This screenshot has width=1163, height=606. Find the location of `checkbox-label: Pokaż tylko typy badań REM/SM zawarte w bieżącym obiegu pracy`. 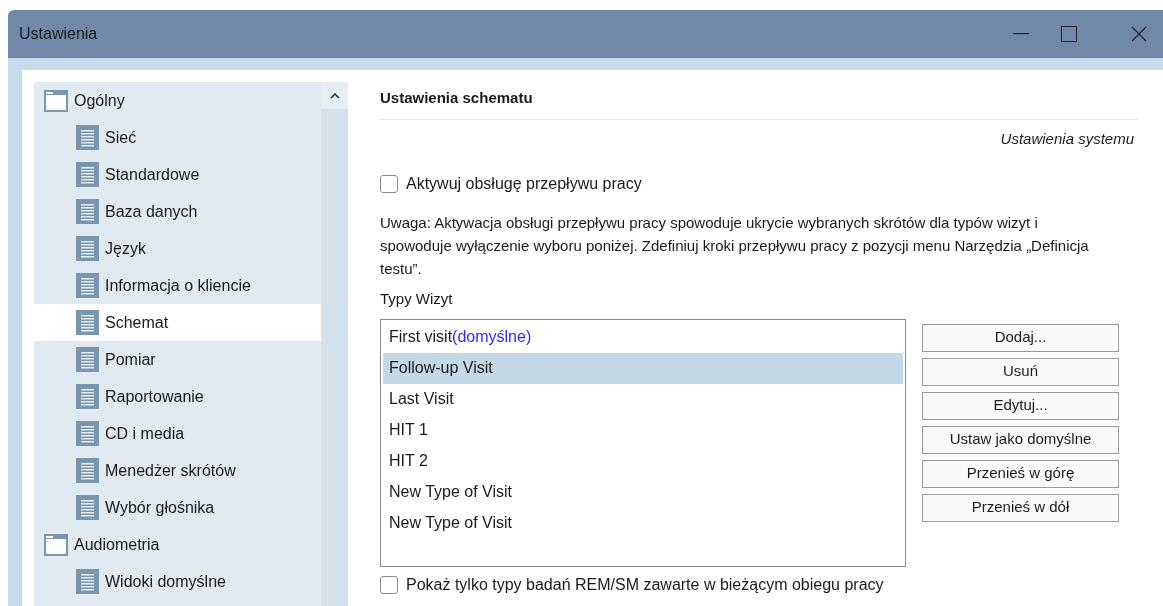

checkbox-label: Pokaż tylko typy badań REM/SM zawarte w bieżącym obiegu pracy is located at coordinates (645, 584).